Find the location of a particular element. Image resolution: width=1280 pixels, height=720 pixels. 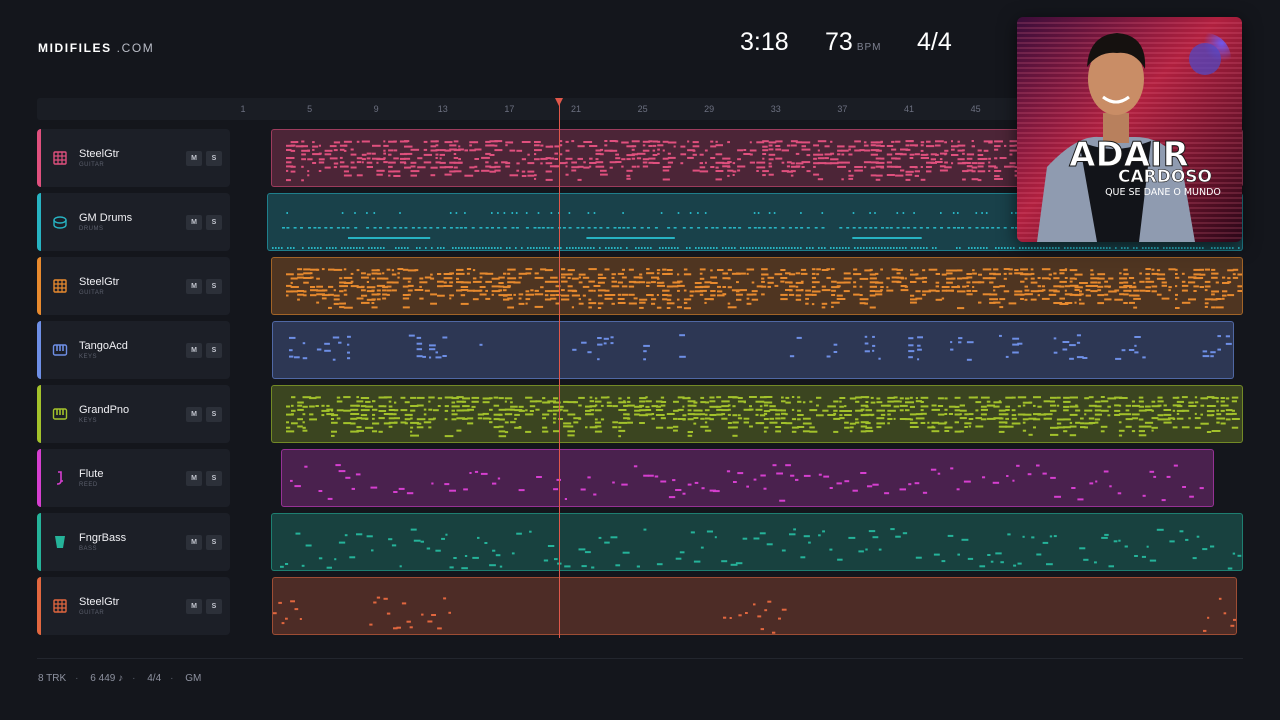

track-category: REED is located at coordinates (88, 485).